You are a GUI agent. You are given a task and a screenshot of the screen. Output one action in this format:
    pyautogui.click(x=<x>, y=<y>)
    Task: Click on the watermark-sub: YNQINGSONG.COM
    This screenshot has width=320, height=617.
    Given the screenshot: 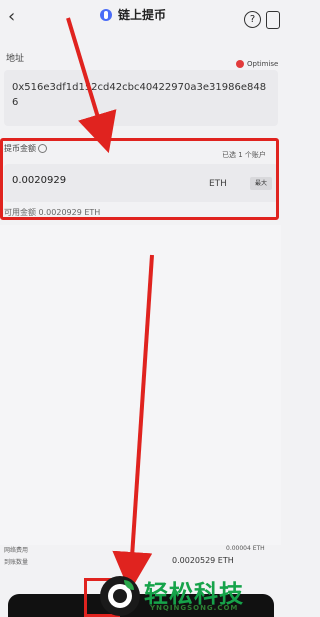 What is the action you would take?
    pyautogui.click(x=194, y=608)
    